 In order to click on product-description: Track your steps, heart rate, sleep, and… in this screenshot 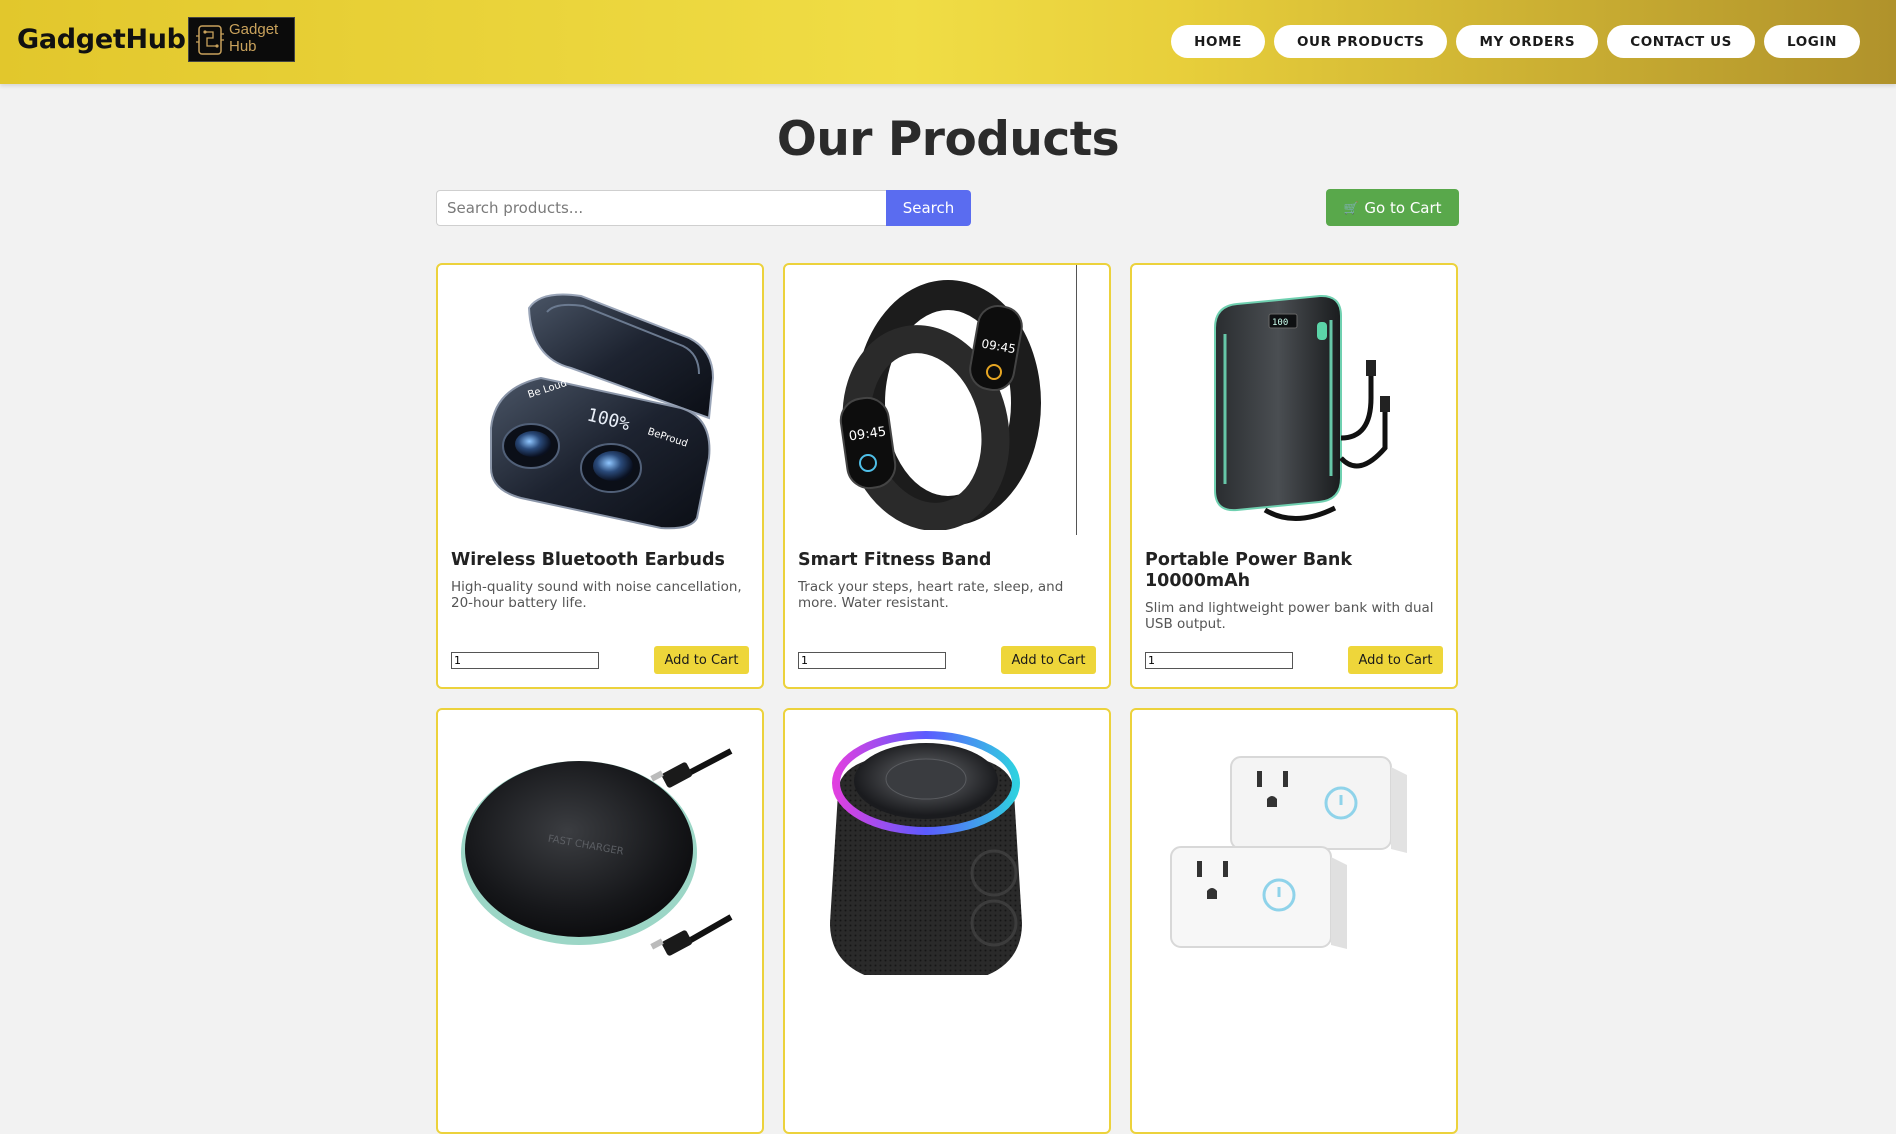, I will do `click(931, 595)`.